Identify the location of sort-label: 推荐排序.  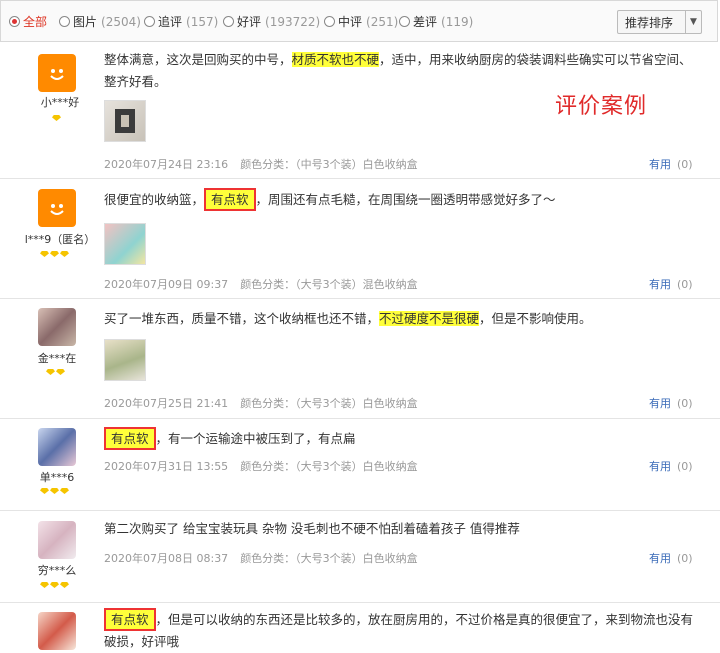
(649, 22).